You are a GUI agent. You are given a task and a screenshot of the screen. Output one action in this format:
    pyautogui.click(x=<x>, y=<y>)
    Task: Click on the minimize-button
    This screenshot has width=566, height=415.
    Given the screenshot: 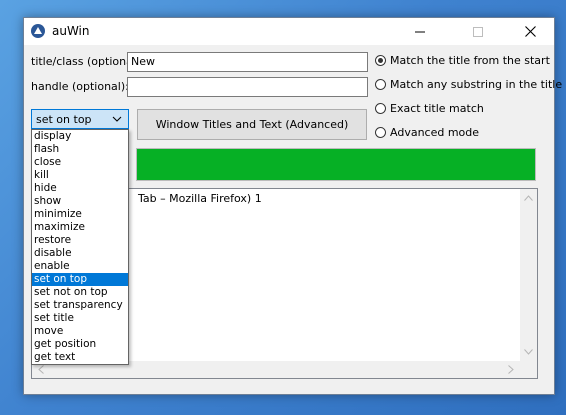 What is the action you would take?
    pyautogui.click(x=420, y=31)
    